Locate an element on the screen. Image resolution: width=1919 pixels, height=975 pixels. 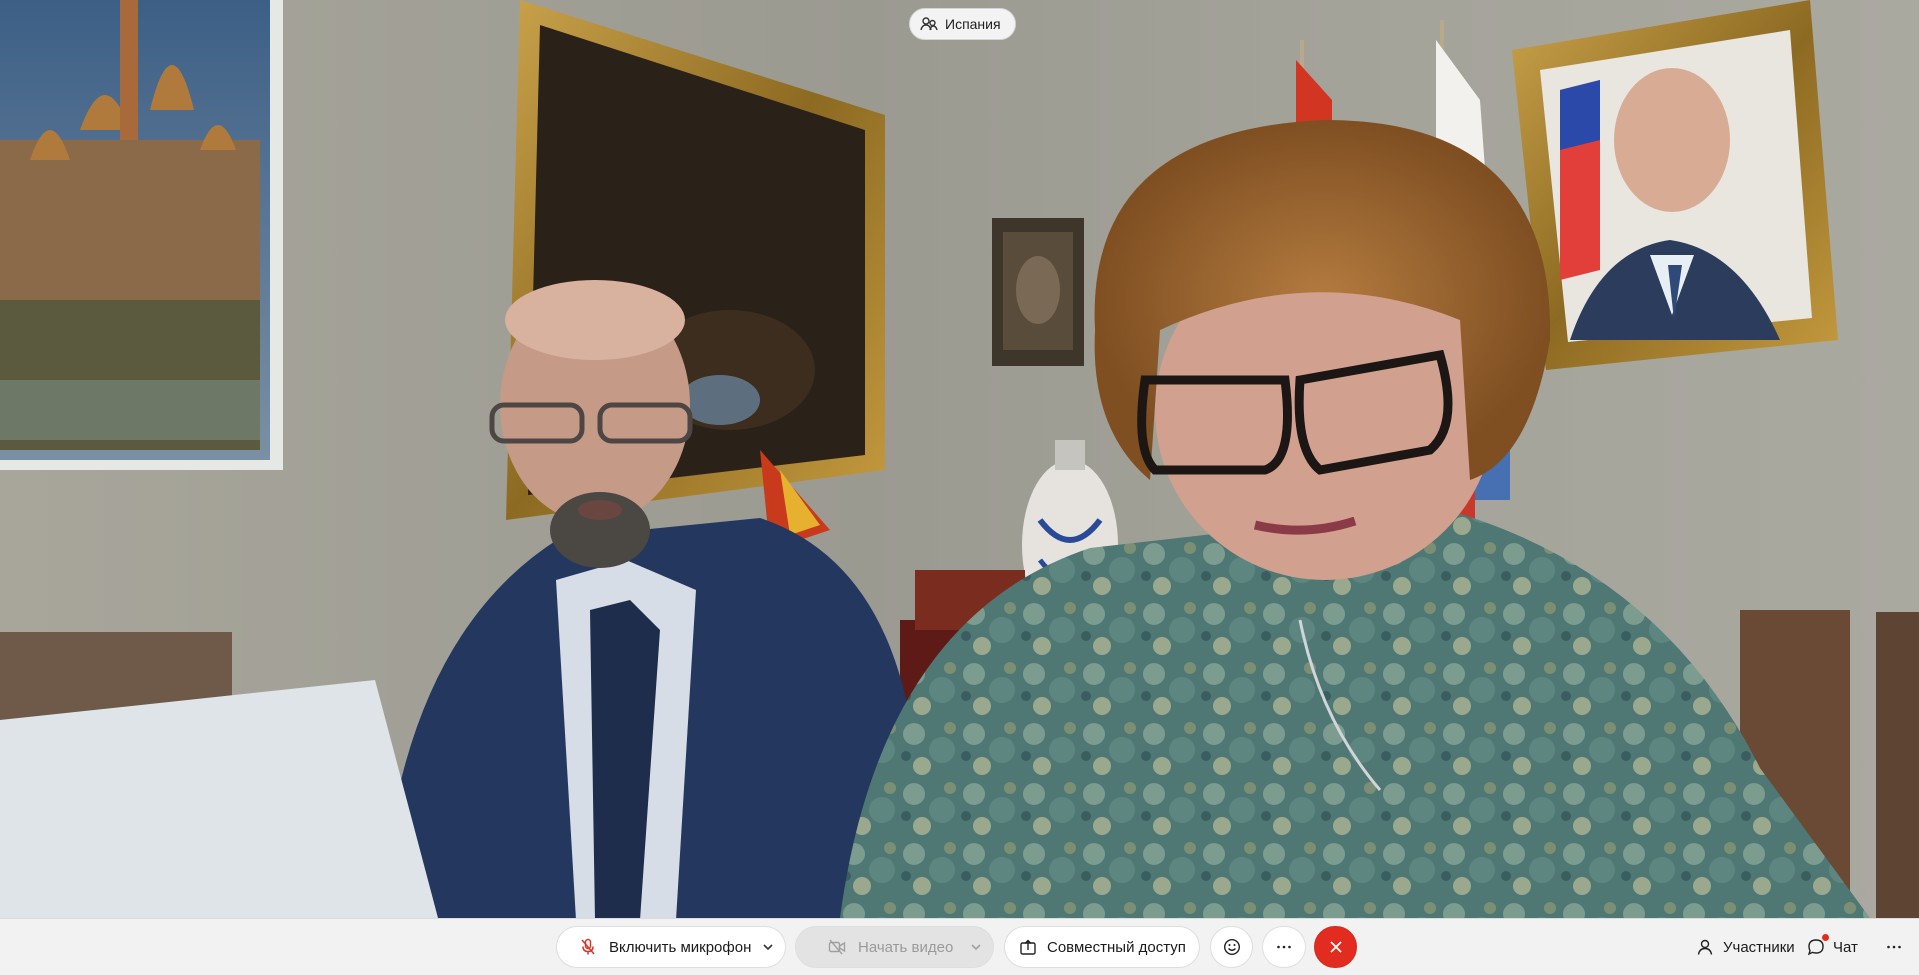
room-name-label: Испания is located at coordinates (973, 24).